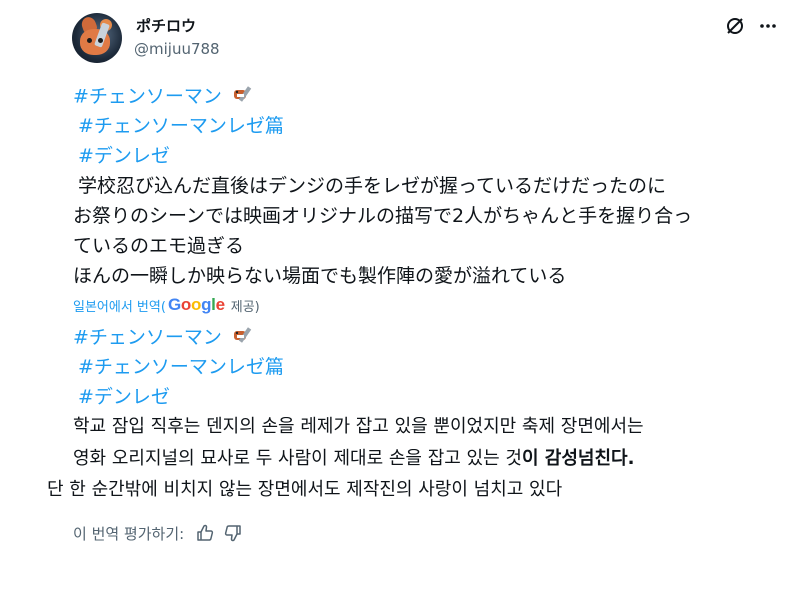 The height and width of the screenshot is (589, 801). What do you see at coordinates (578, 458) in the screenshot?
I see `translated-text-bold: 이 감성넘친다.` at bounding box center [578, 458].